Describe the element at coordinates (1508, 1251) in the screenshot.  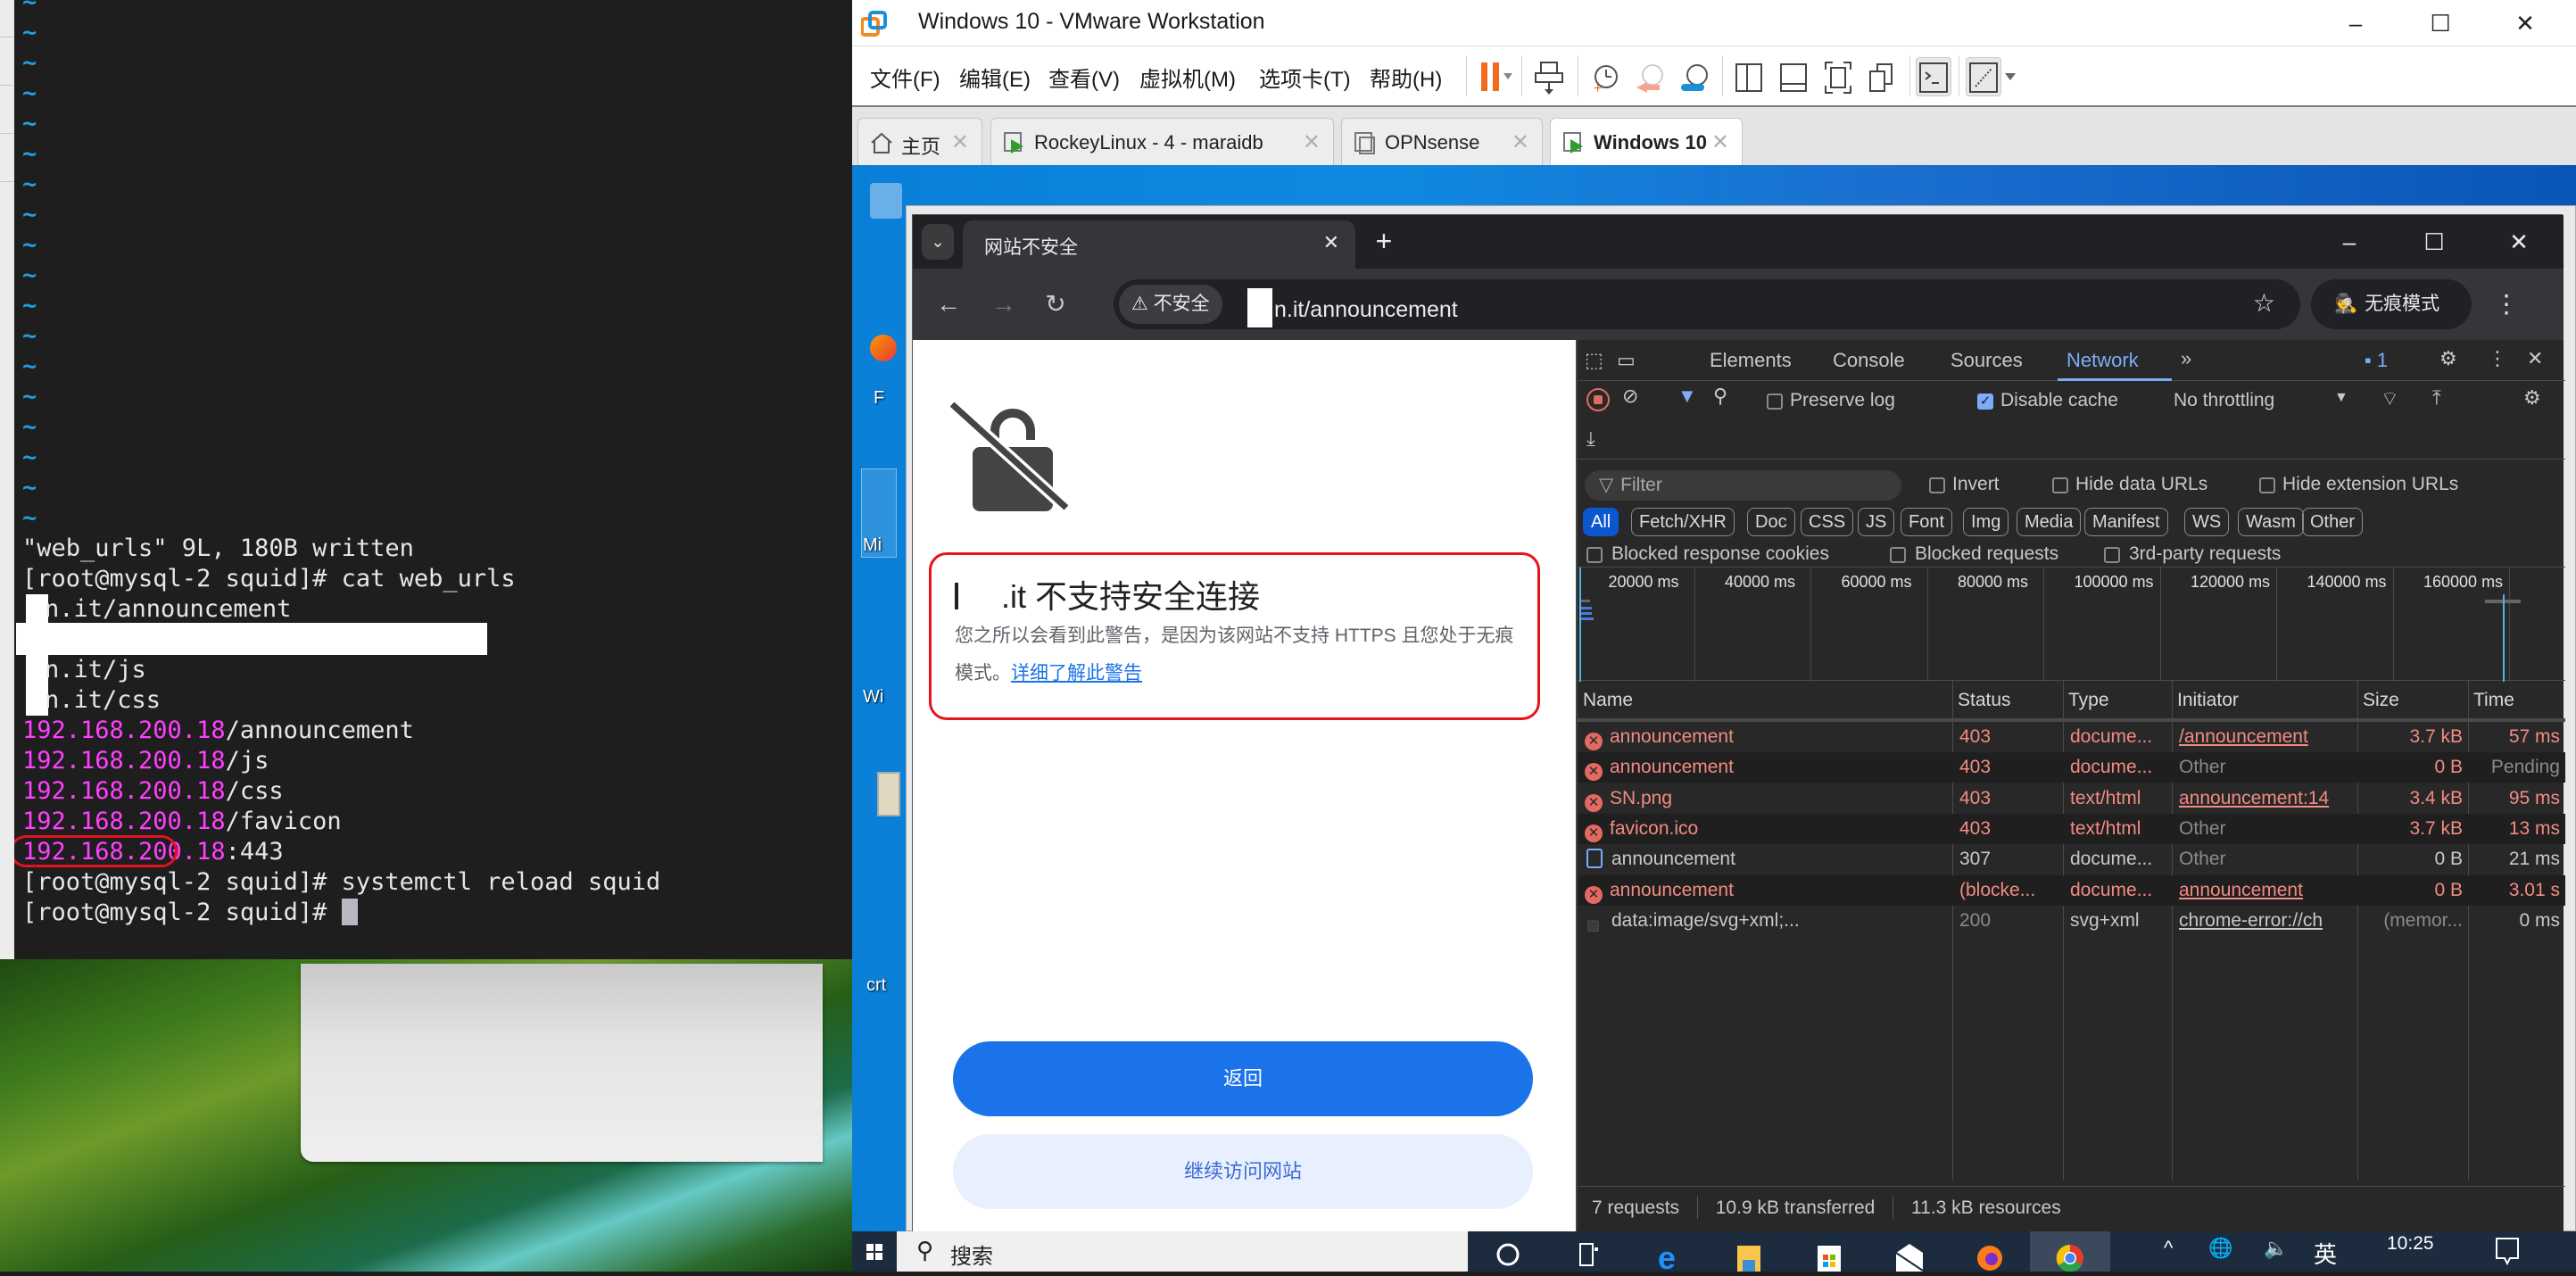
I see `cortana-icon` at that location.